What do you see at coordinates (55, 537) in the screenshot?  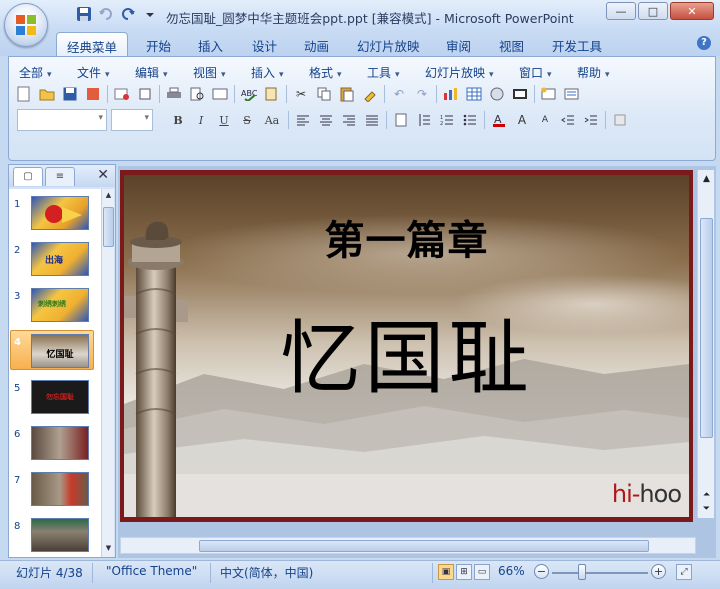 I see `slide-thumb-8: 8` at bounding box center [55, 537].